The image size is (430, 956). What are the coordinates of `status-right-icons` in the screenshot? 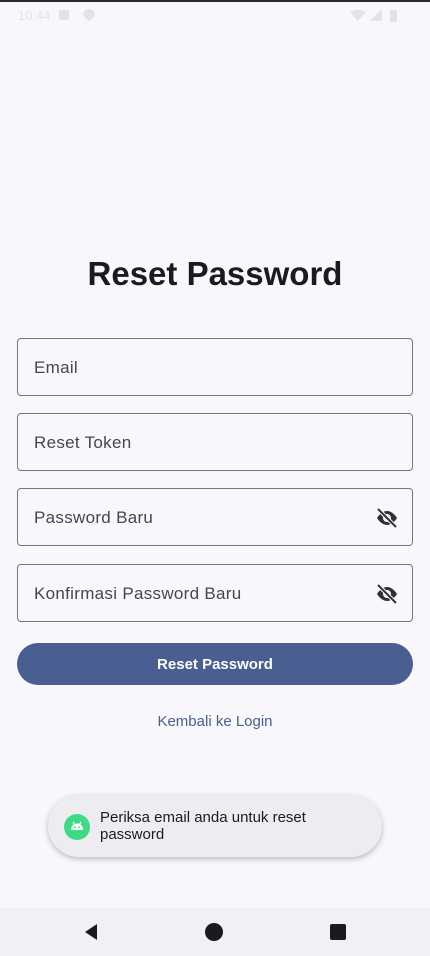 It's located at (373, 15).